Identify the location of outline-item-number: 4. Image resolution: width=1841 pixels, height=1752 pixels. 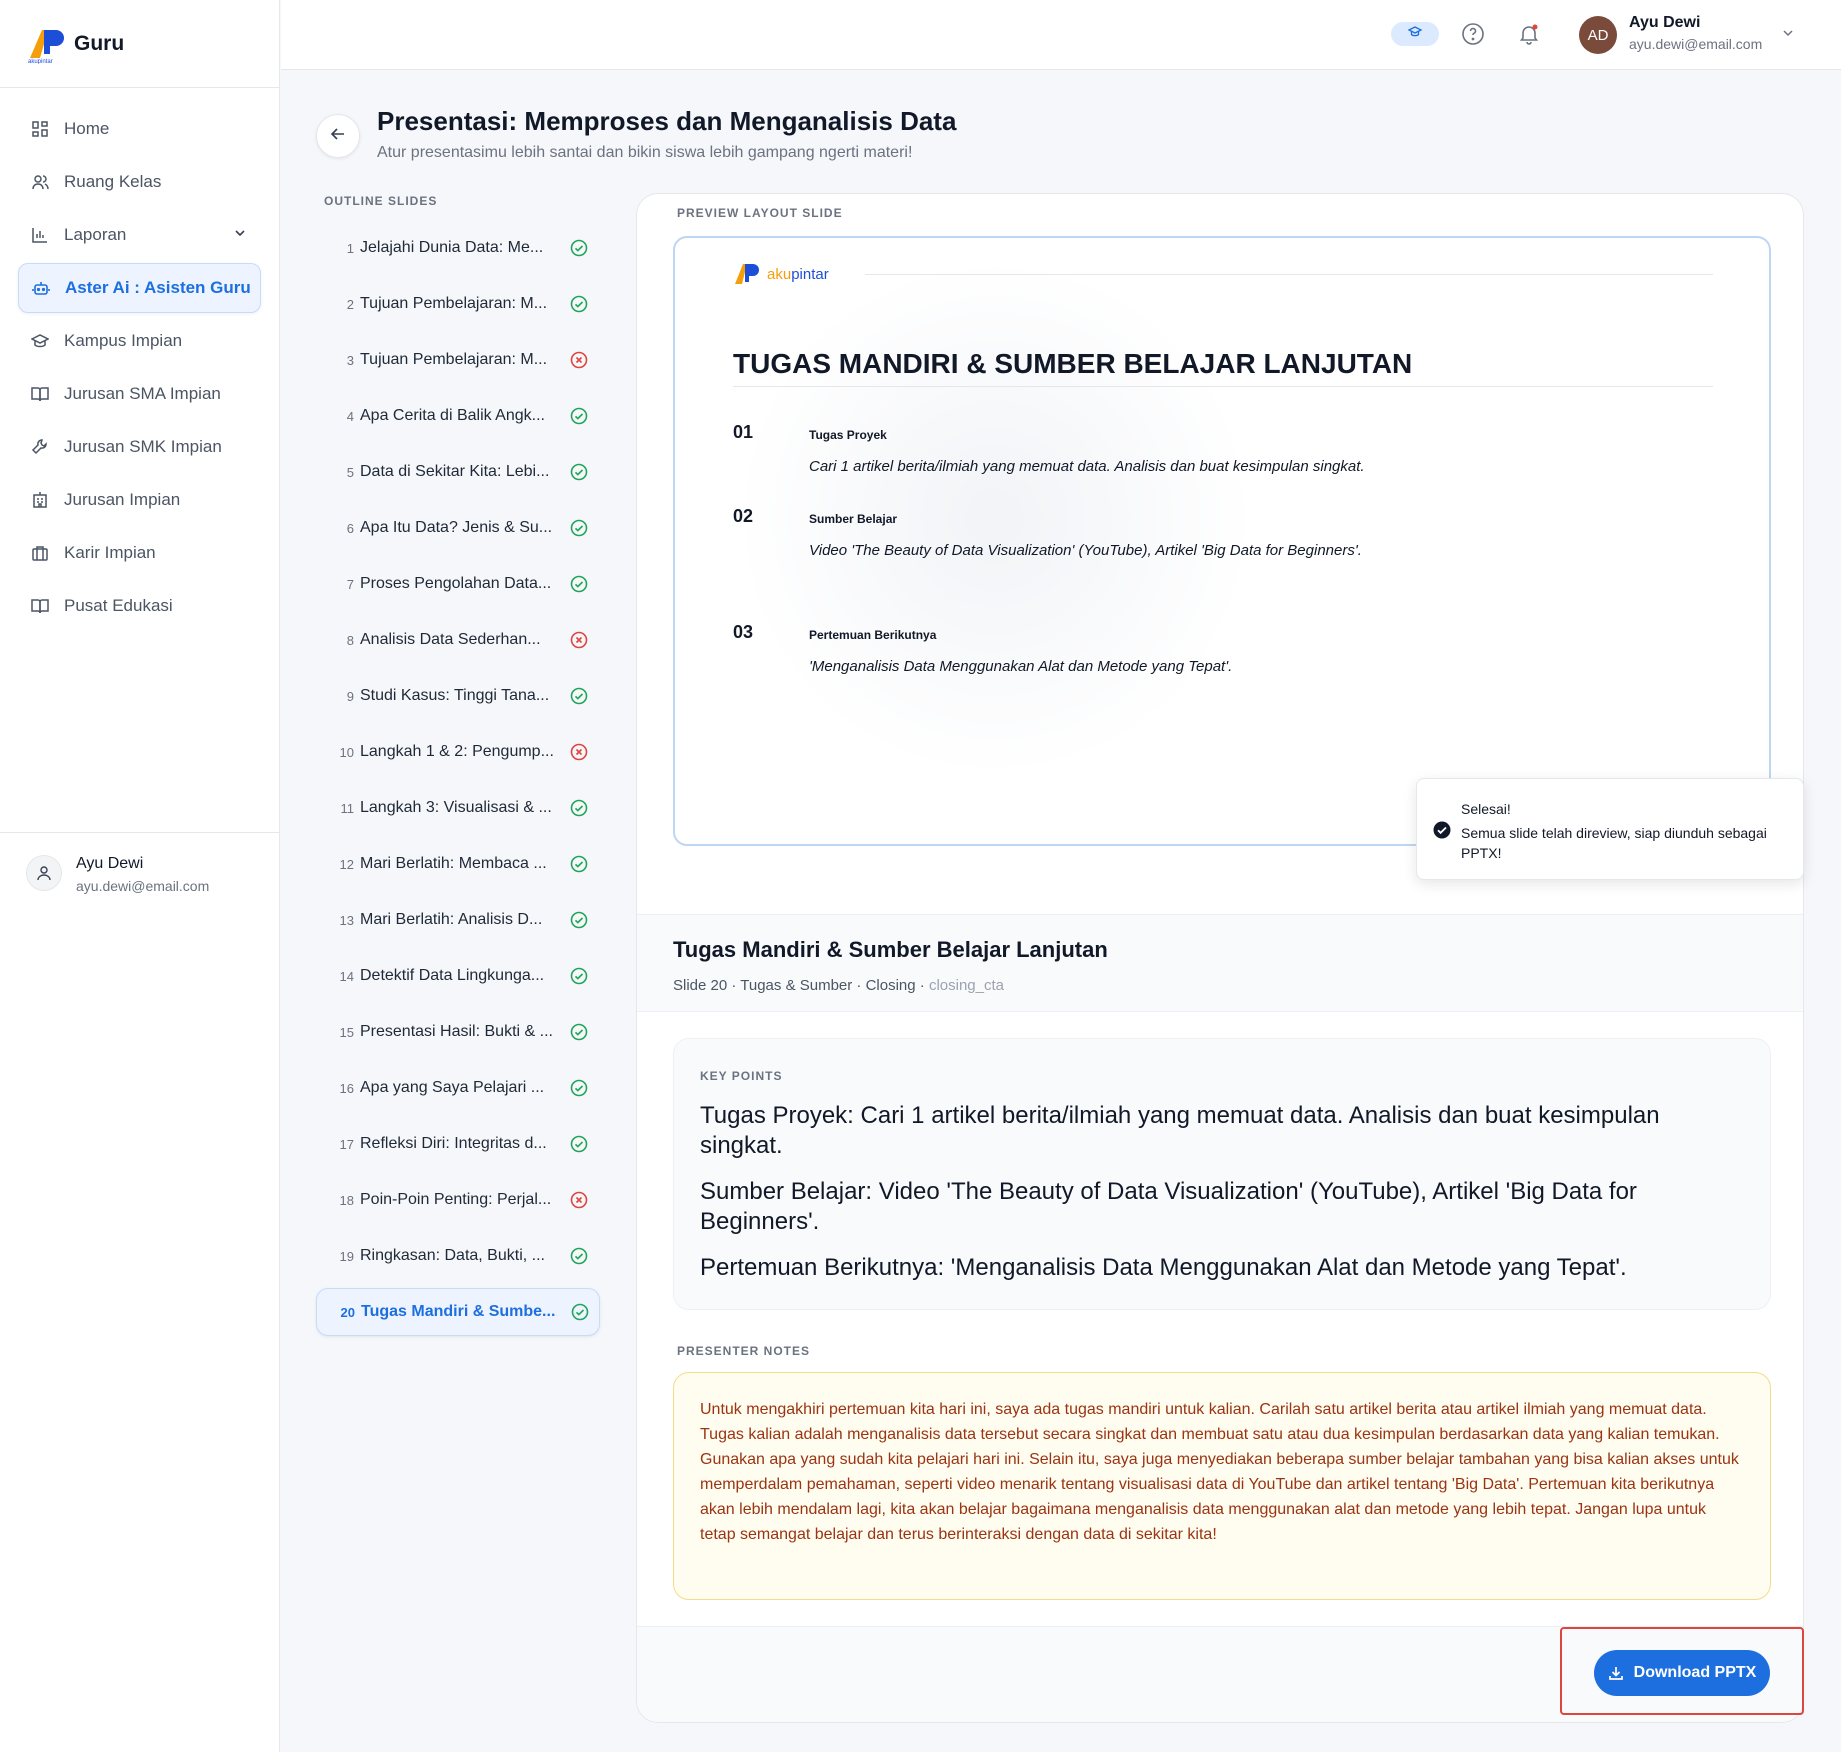
(350, 416).